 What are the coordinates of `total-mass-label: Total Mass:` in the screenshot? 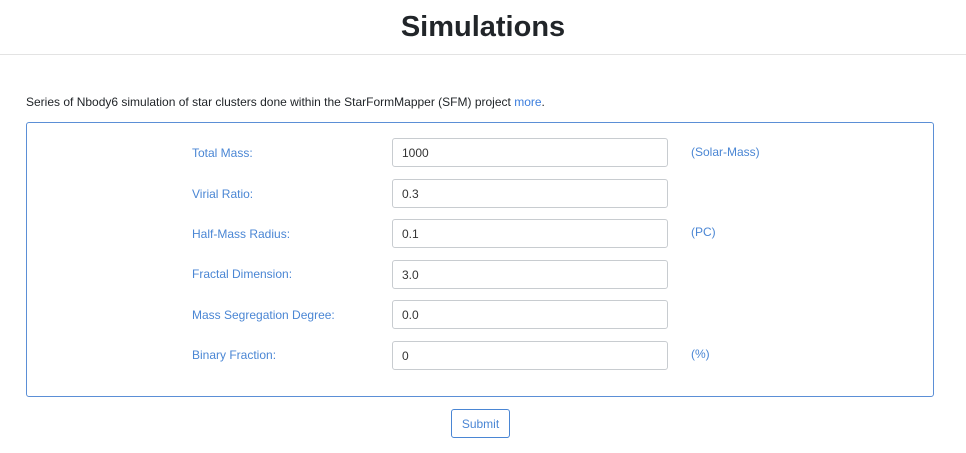 It's located at (222, 153).